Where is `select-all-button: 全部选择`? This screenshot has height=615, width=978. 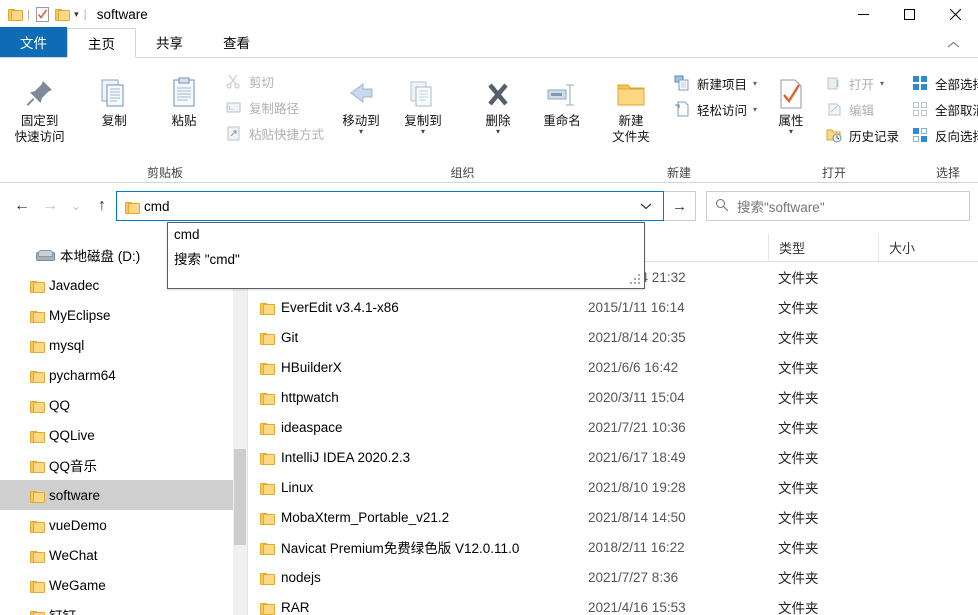
select-all-button: 全部选择 is located at coordinates (941, 83).